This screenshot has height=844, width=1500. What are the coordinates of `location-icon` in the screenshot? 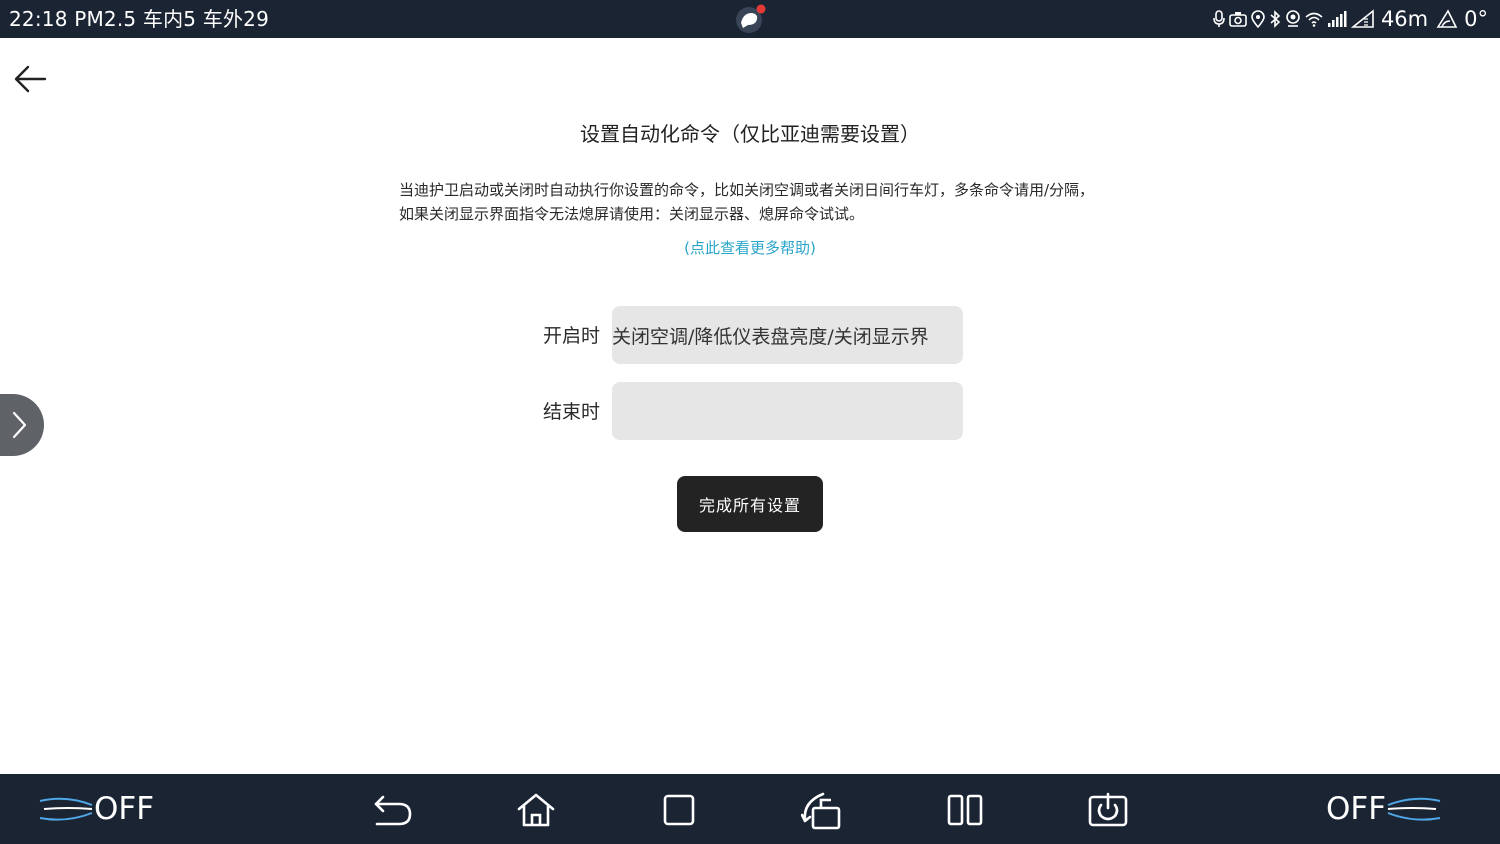 It's located at (1258, 19).